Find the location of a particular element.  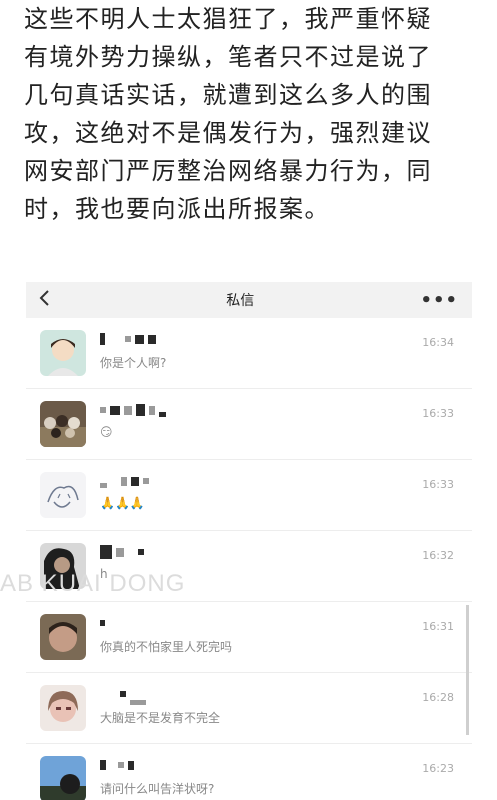

message-time: 16:23 is located at coordinates (438, 768).